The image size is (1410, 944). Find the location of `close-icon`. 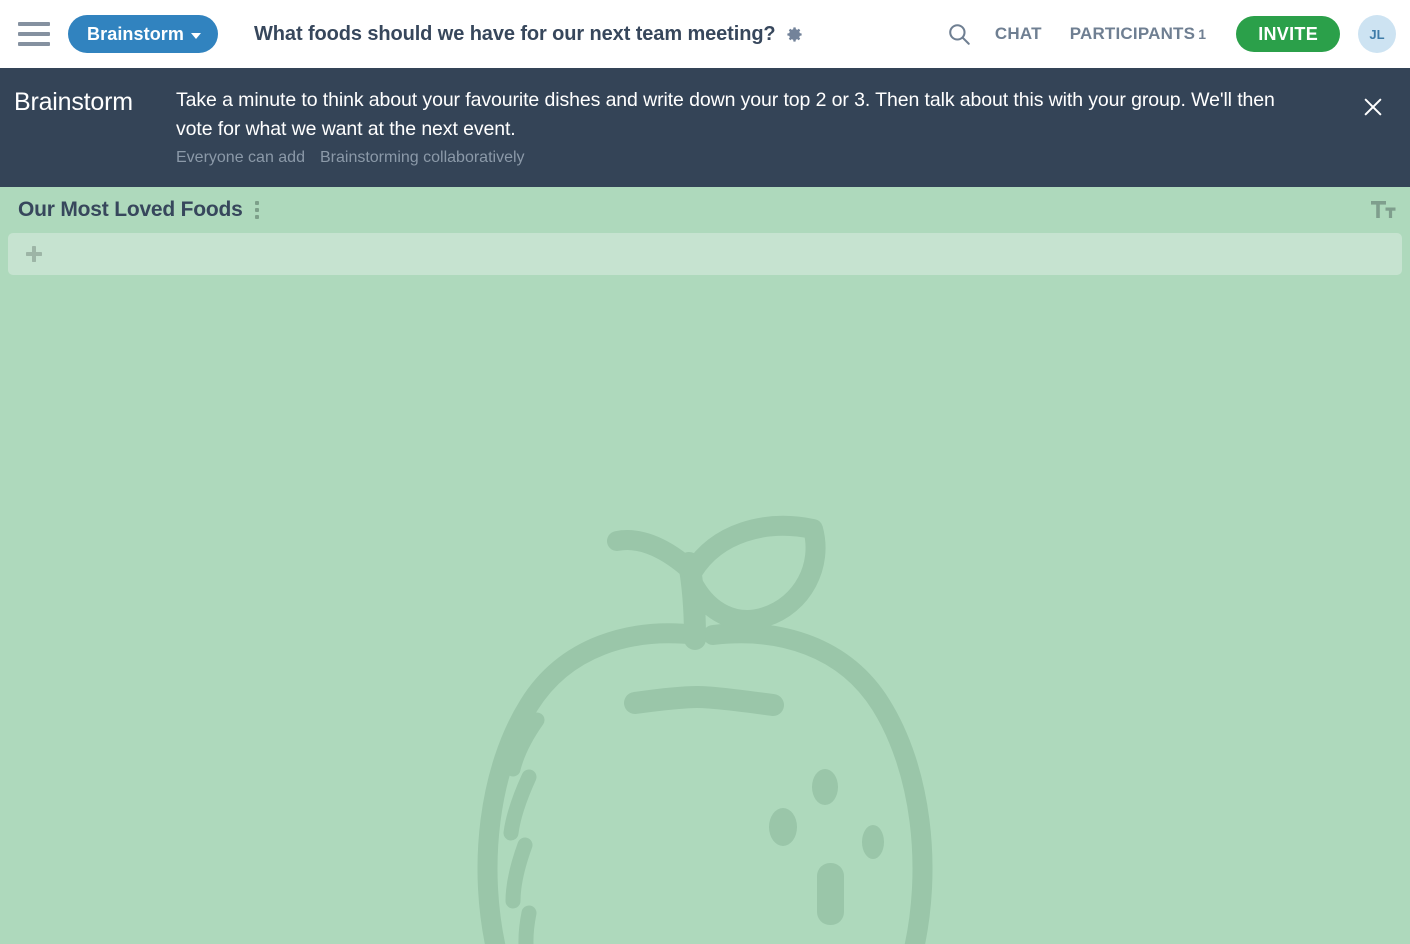

close-icon is located at coordinates (1373, 107).